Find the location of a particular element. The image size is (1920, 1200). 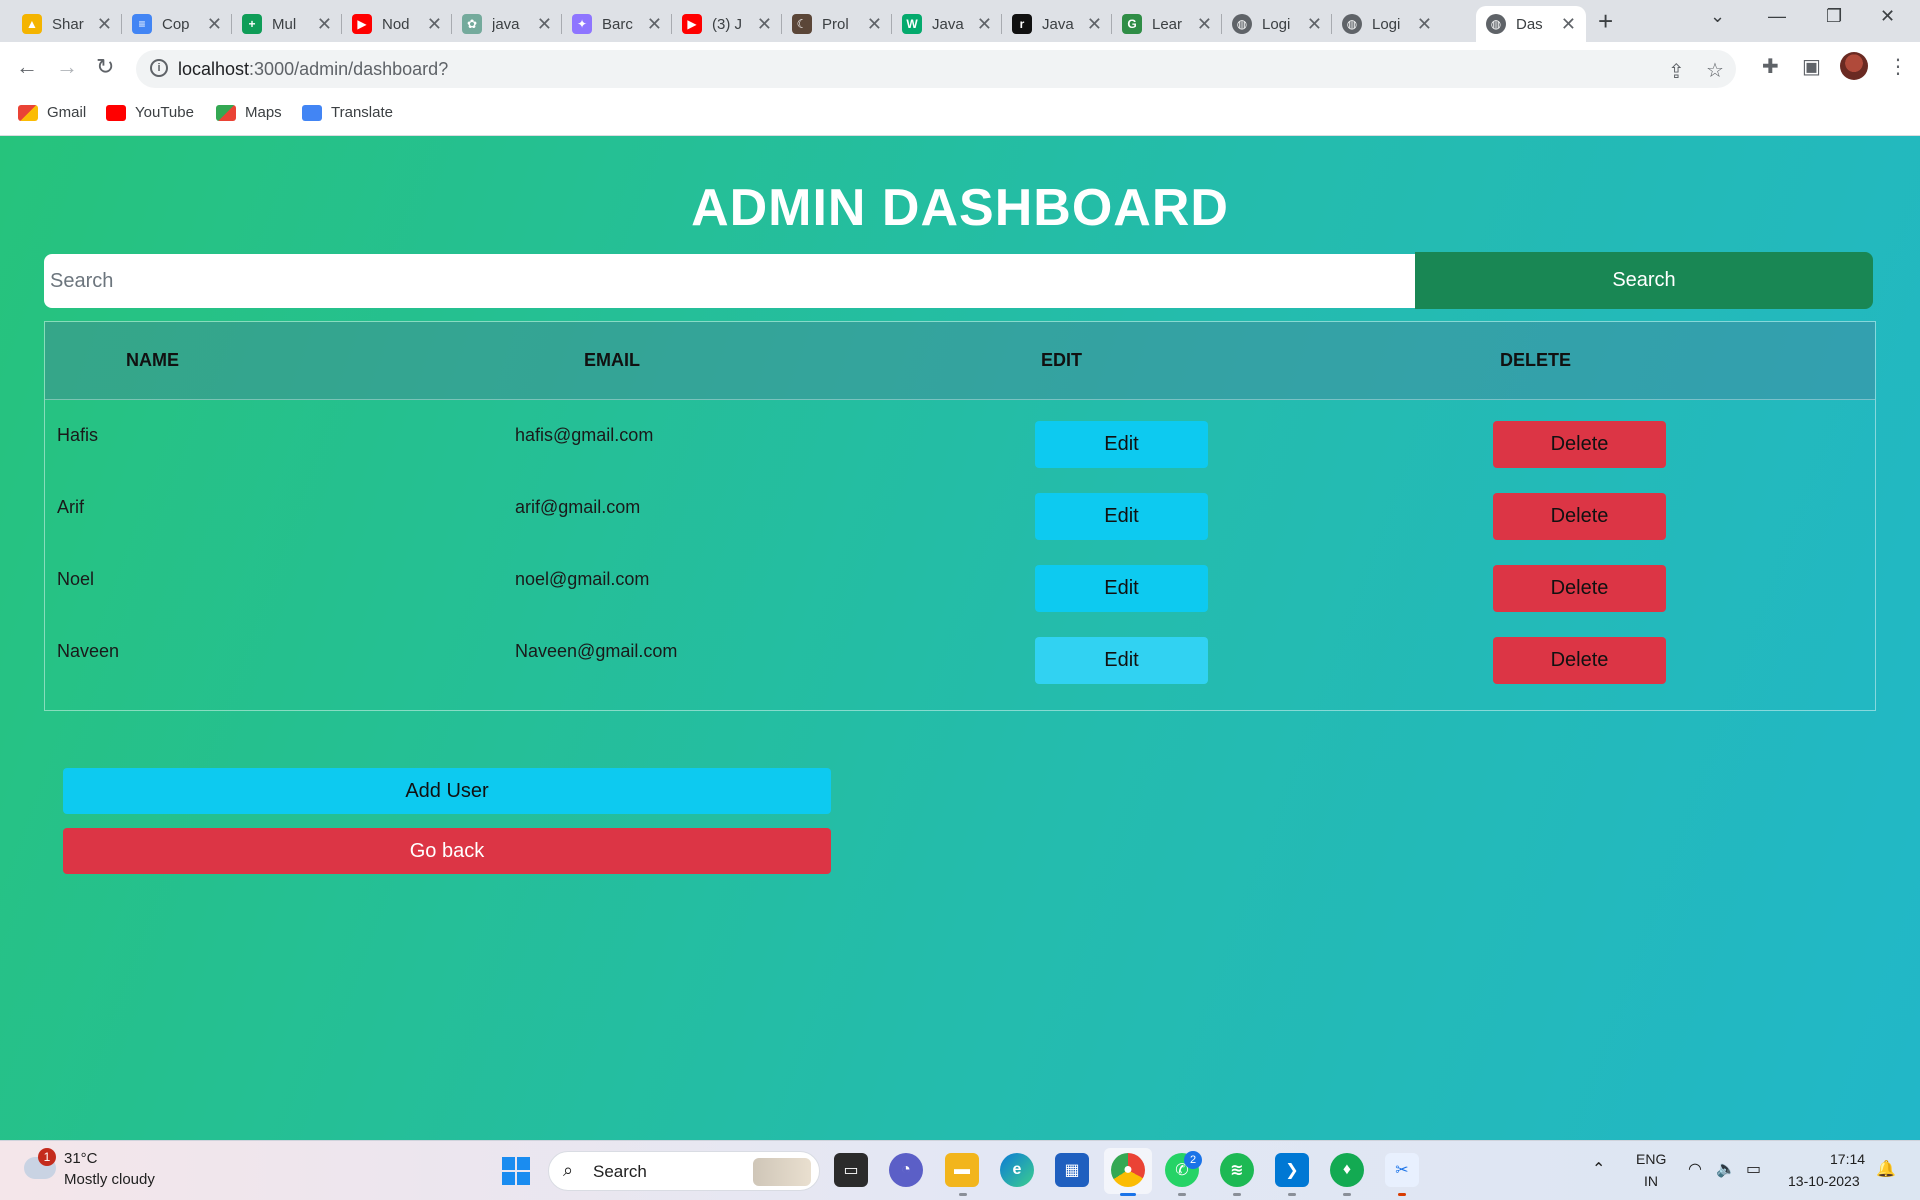

share-icon: ⇪ is located at coordinates (1676, 71).